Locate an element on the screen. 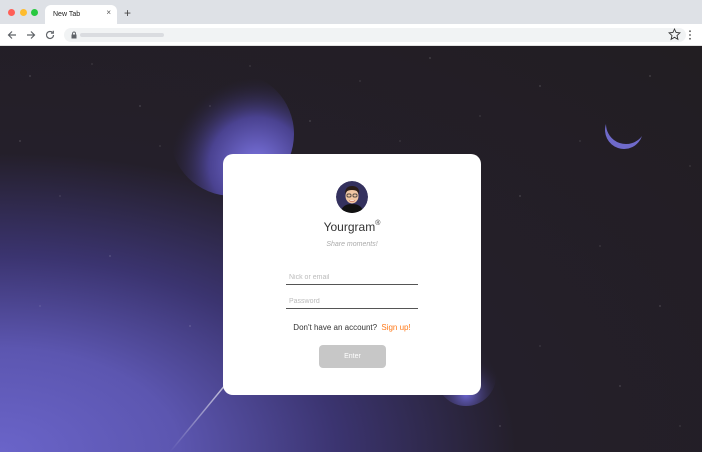 This screenshot has height=452, width=702. brand-name: Yourgram is located at coordinates (349, 227).